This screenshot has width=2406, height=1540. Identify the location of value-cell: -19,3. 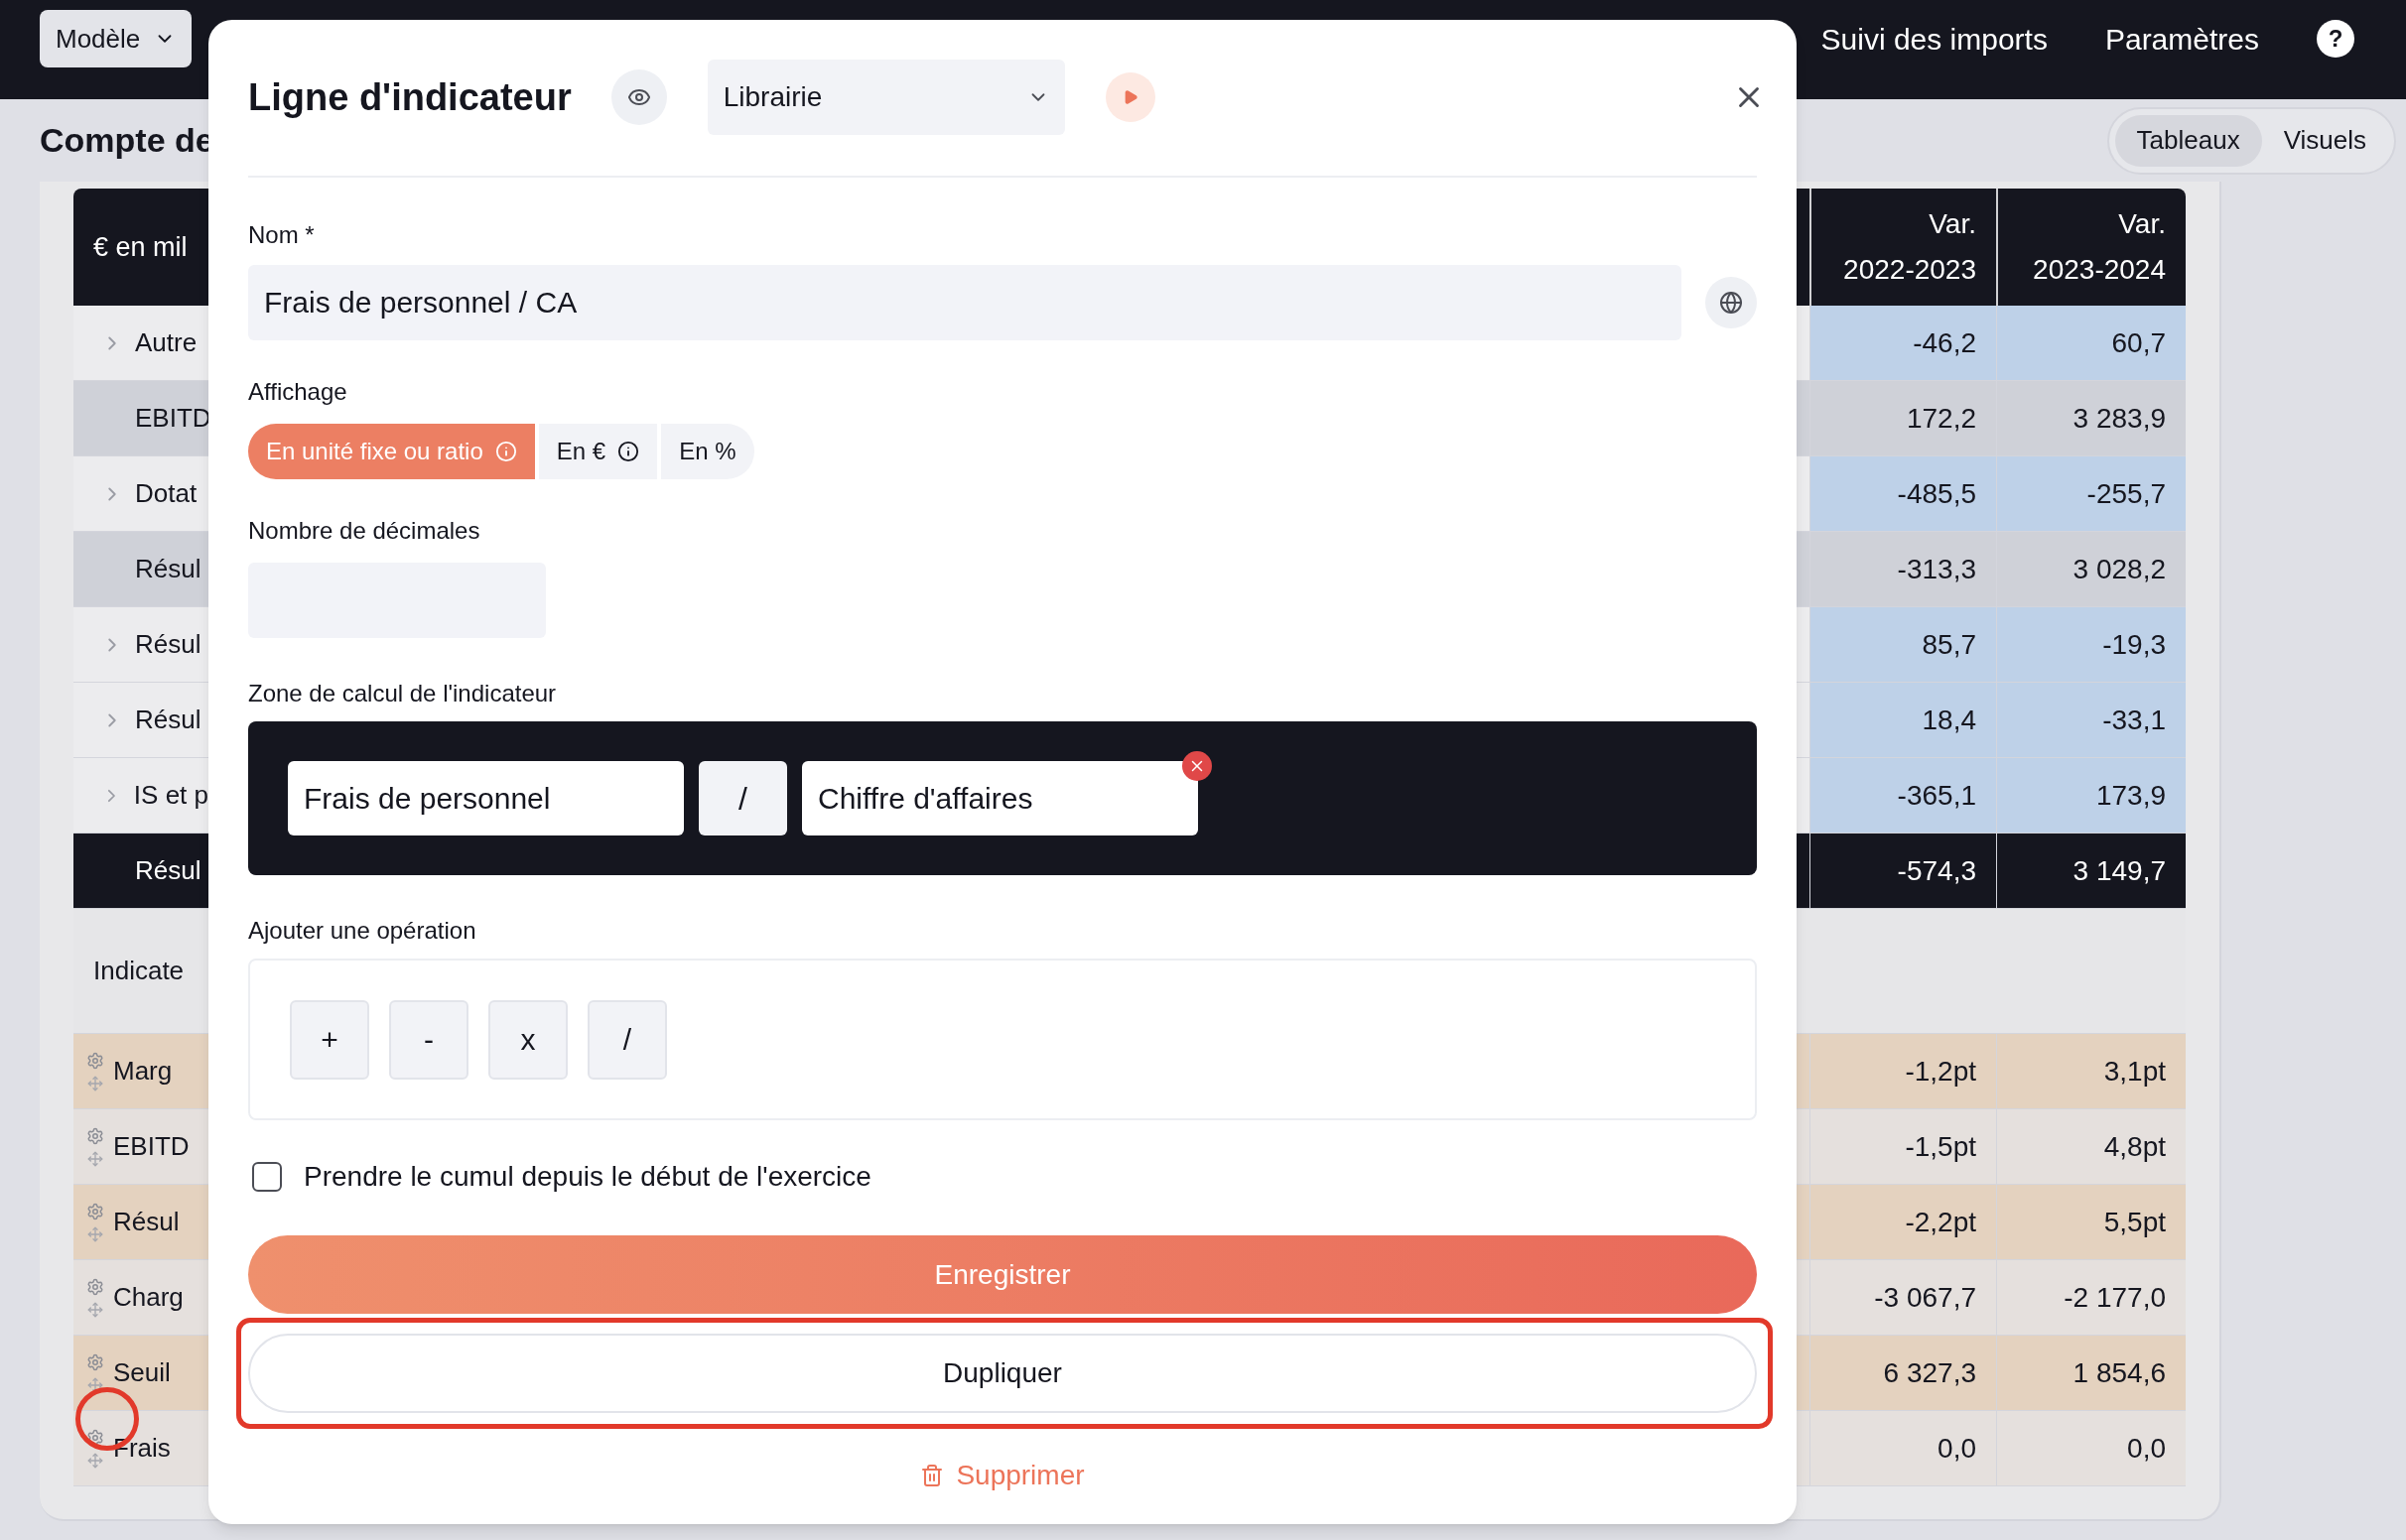
(2091, 644).